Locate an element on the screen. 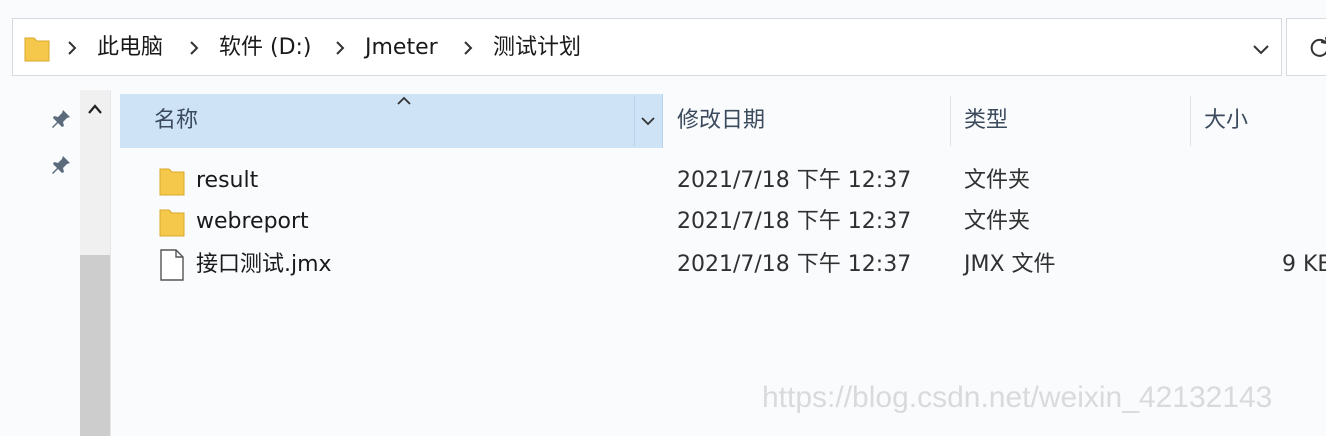 This screenshot has width=1326, height=436. chevron-up-icon is located at coordinates (95, 109).